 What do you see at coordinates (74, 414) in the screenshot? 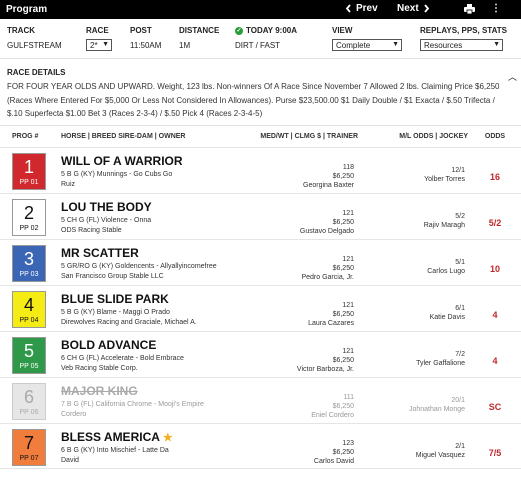
I see `owner: Cordero` at bounding box center [74, 414].